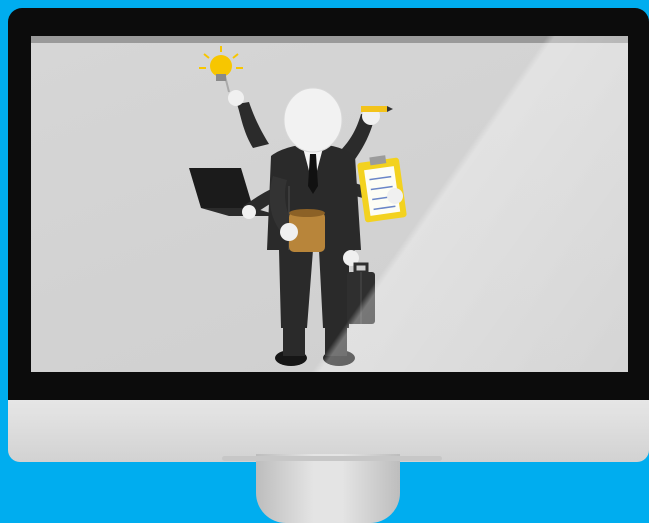  Describe the element at coordinates (328, 431) in the screenshot. I see `monitor-chin` at that location.